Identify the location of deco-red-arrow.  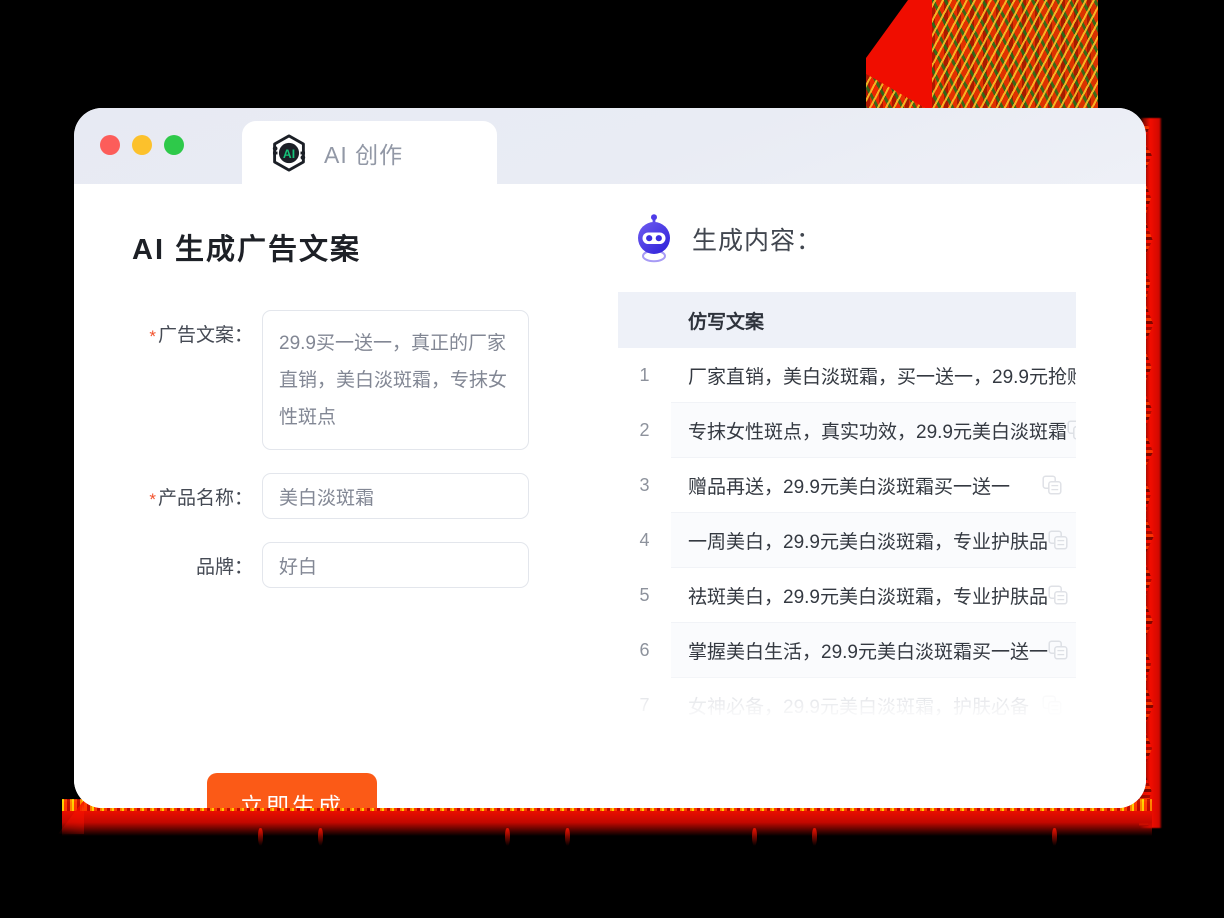
(899, 56).